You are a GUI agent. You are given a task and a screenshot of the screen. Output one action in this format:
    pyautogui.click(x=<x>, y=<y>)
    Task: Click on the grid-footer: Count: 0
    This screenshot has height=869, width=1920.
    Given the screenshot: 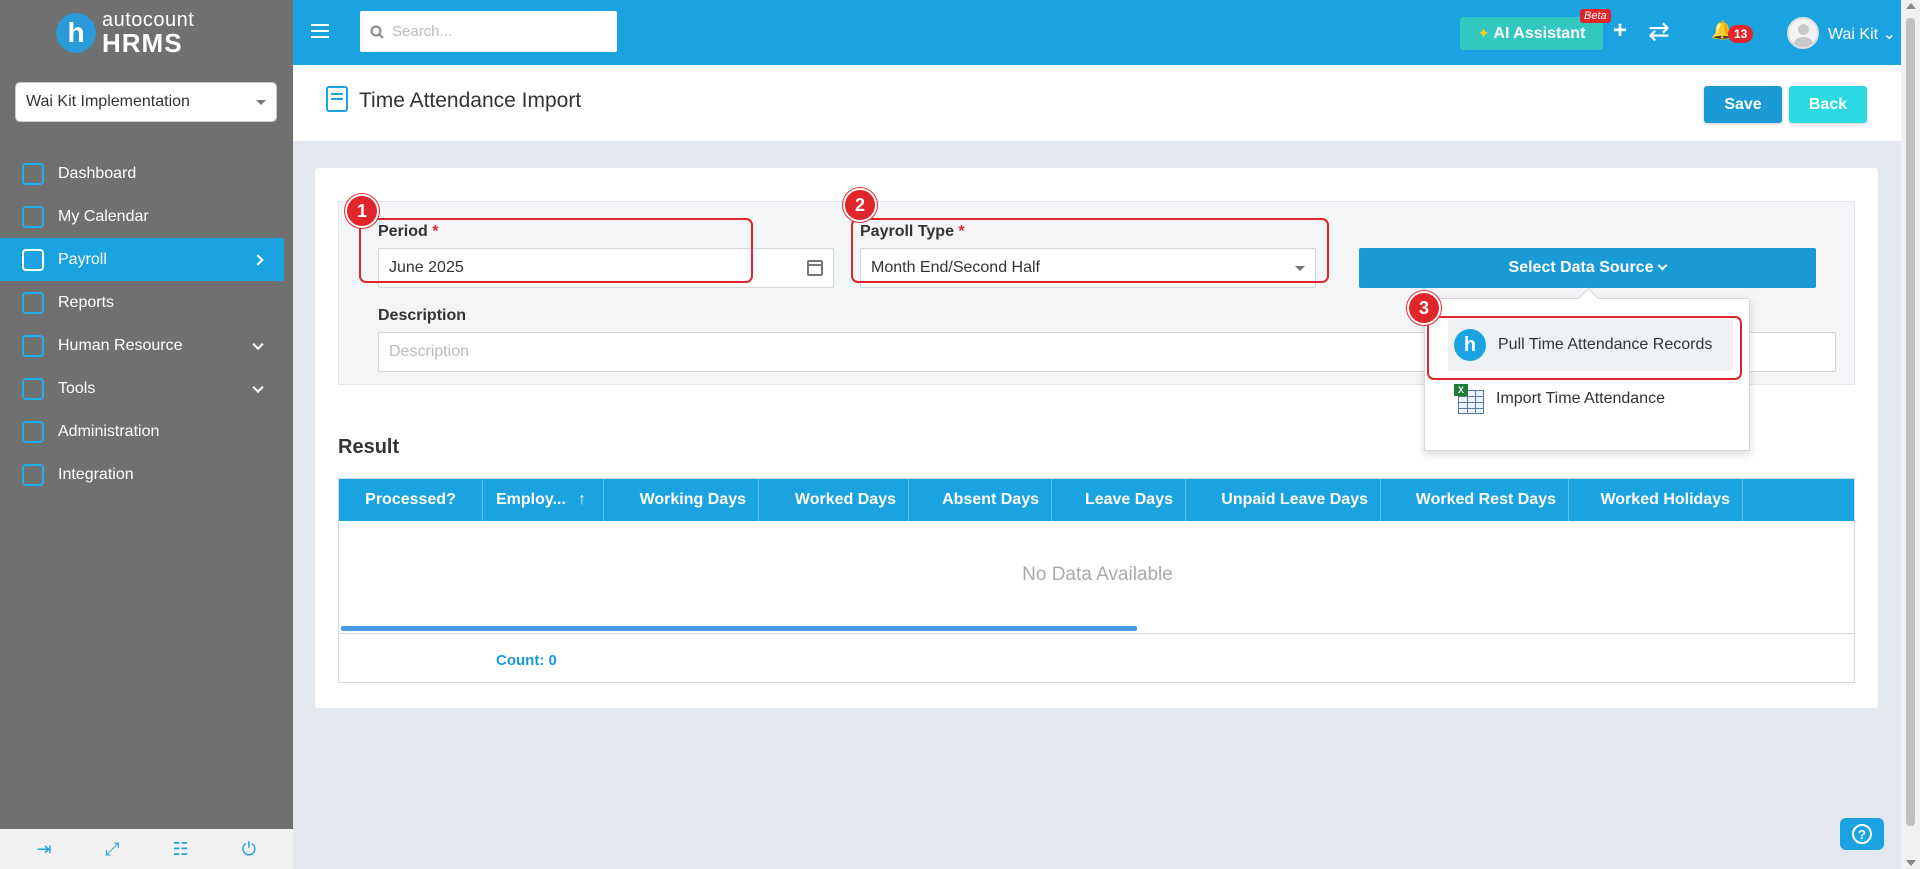 What is the action you would take?
    pyautogui.click(x=1096, y=658)
    